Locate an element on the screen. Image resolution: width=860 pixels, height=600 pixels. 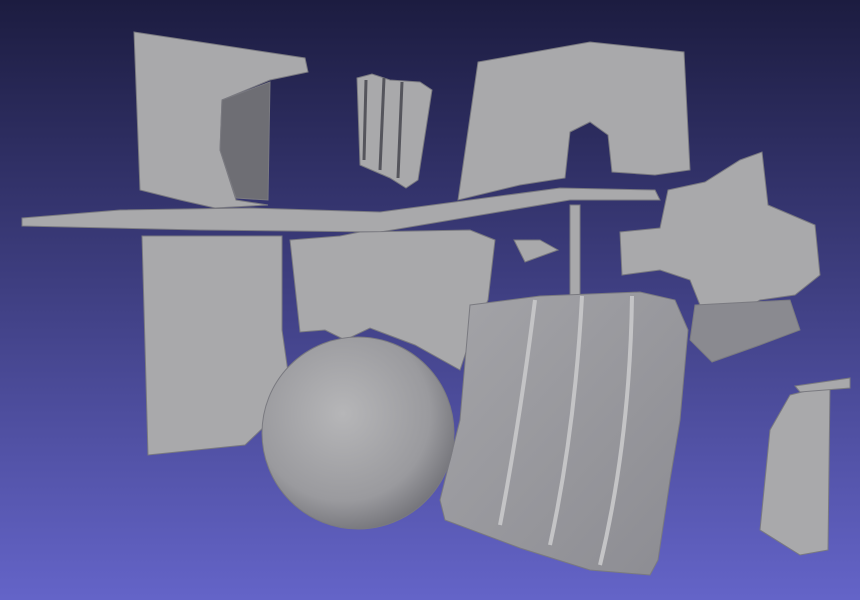
mesh-ball is located at coordinates (358, 433).